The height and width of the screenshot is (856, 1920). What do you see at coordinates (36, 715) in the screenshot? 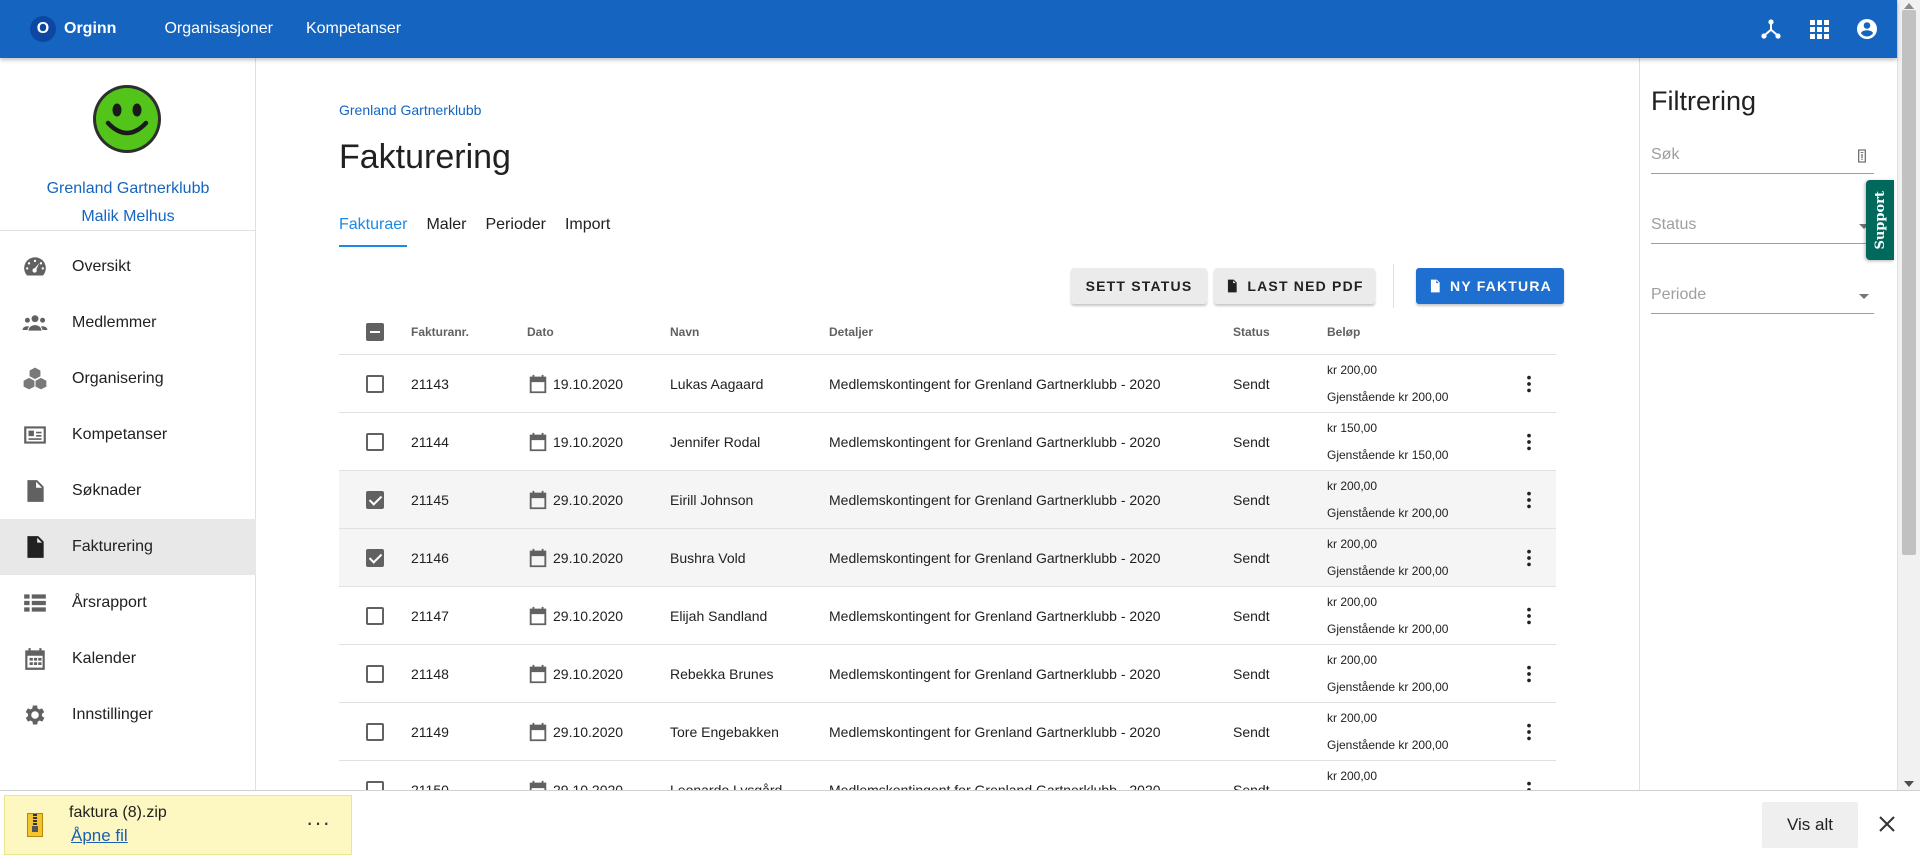
I see `gear-icon` at bounding box center [36, 715].